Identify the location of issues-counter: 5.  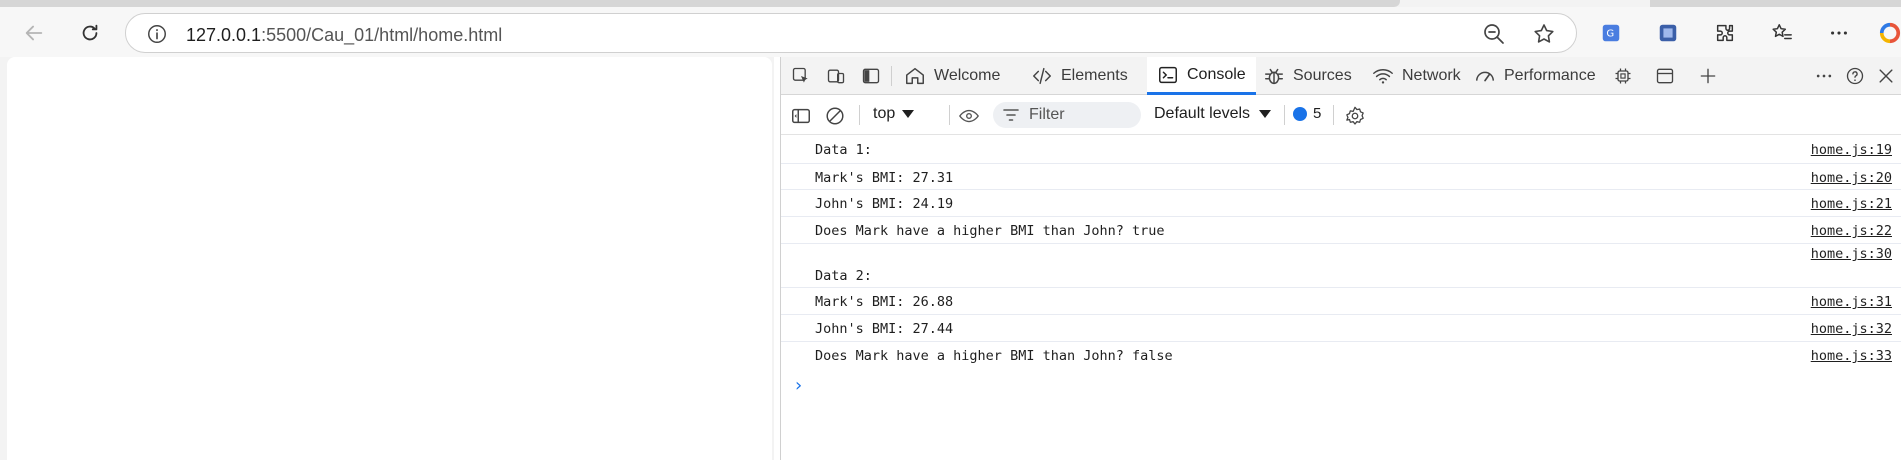
(1307, 113).